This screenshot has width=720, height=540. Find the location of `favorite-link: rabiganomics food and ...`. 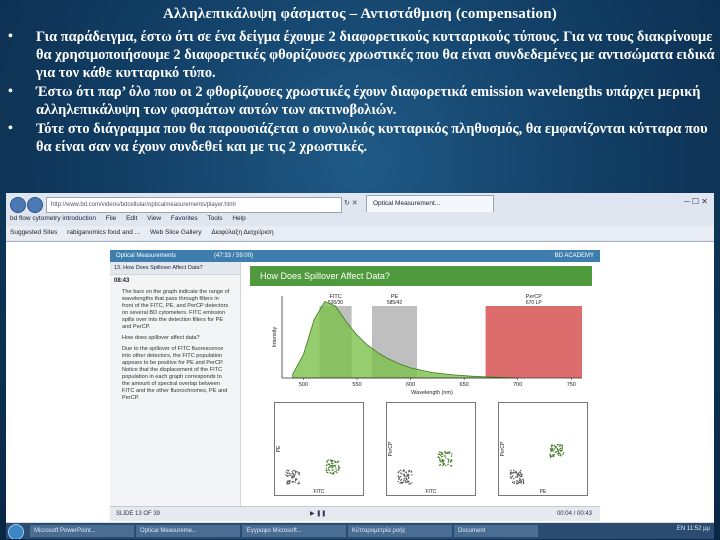

favorite-link: rabiganomics food and ... is located at coordinates (103, 232).